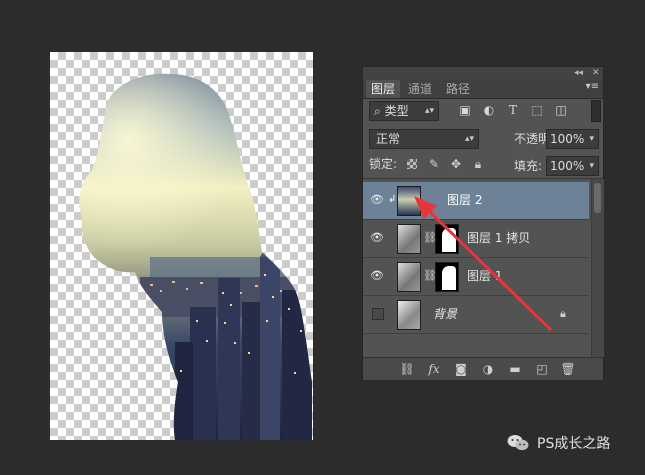 The height and width of the screenshot is (475, 645). I want to click on wechat-icon, so click(518, 443).